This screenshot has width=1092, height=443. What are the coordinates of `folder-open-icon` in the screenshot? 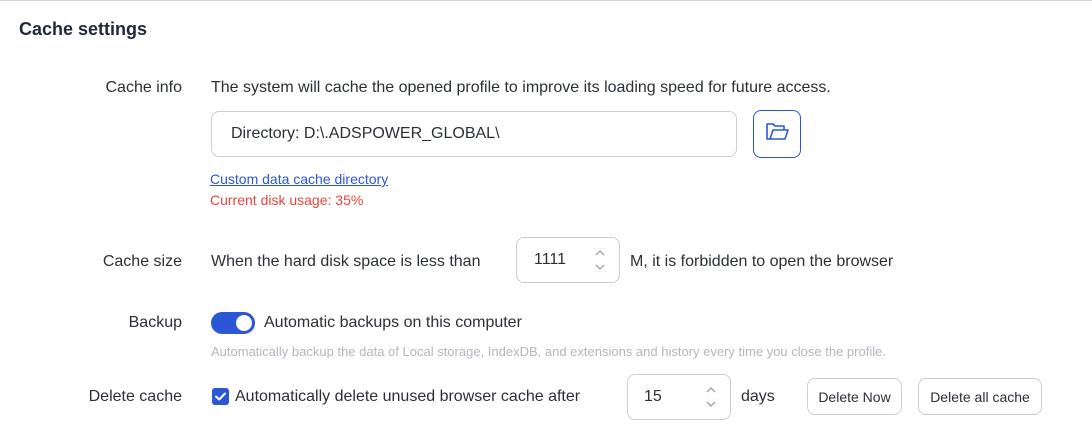 It's located at (777, 134).